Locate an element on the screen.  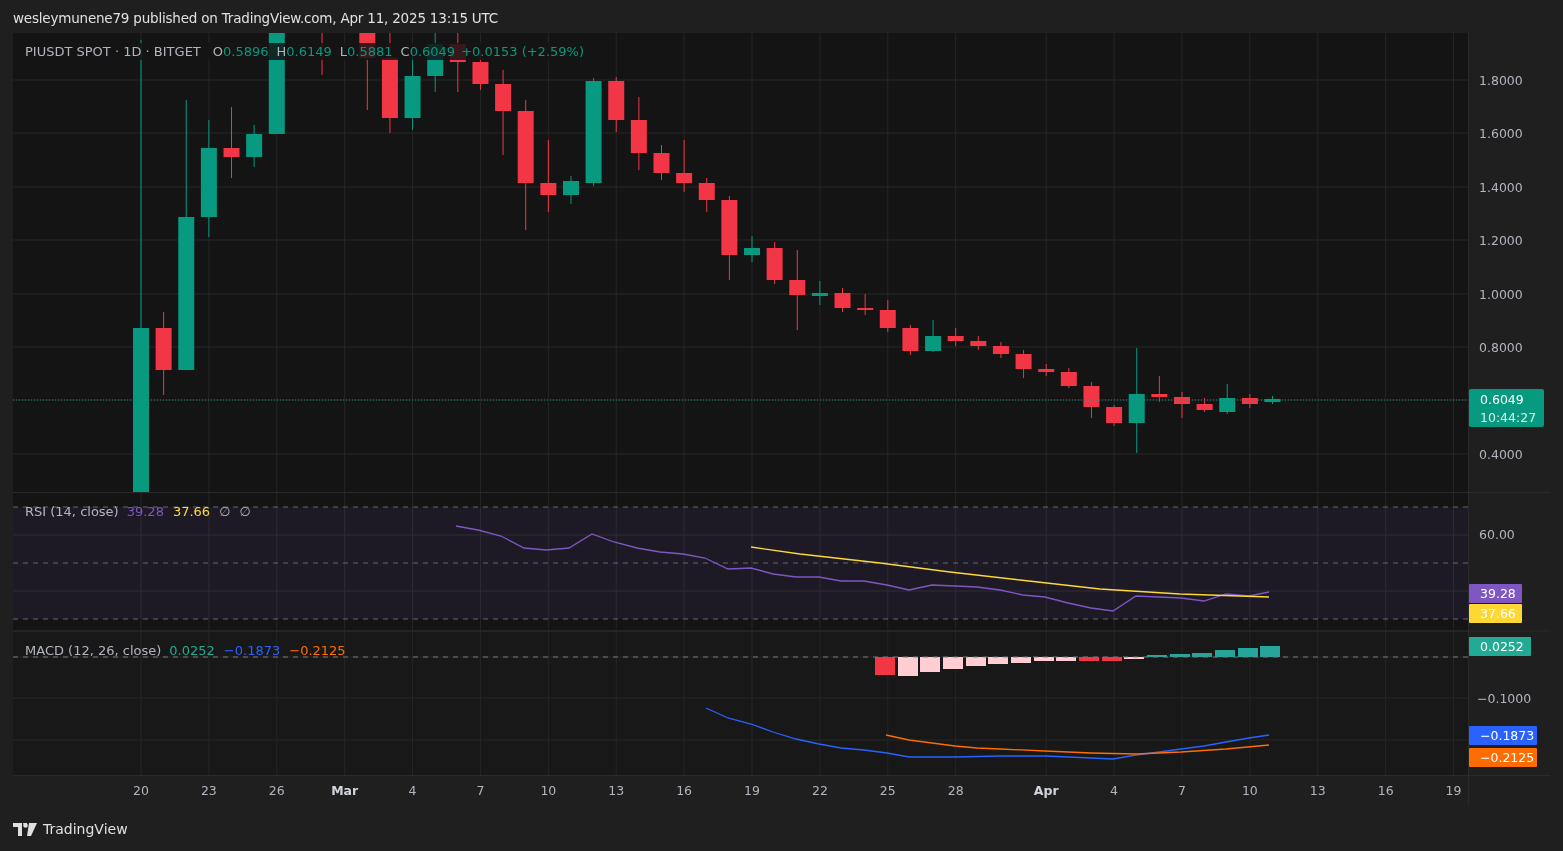
macd-value: −0.2125 is located at coordinates (317, 650).